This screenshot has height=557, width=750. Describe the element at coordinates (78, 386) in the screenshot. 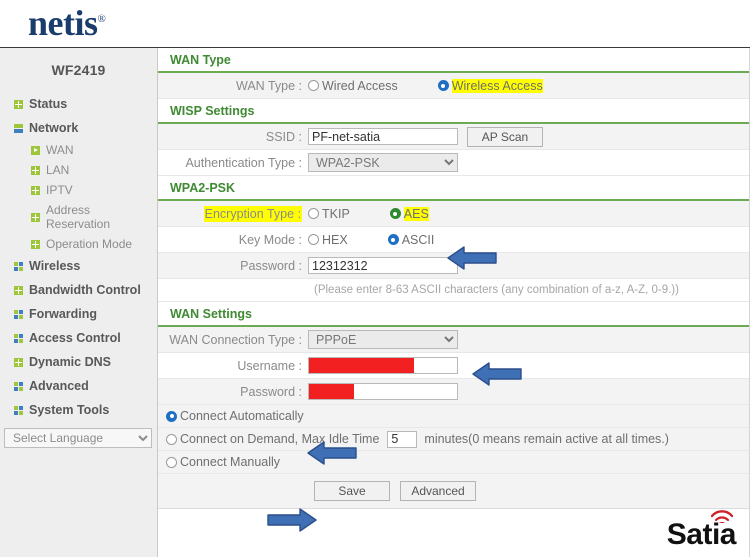

I see `sidebar-item-advanced: Advanced` at that location.